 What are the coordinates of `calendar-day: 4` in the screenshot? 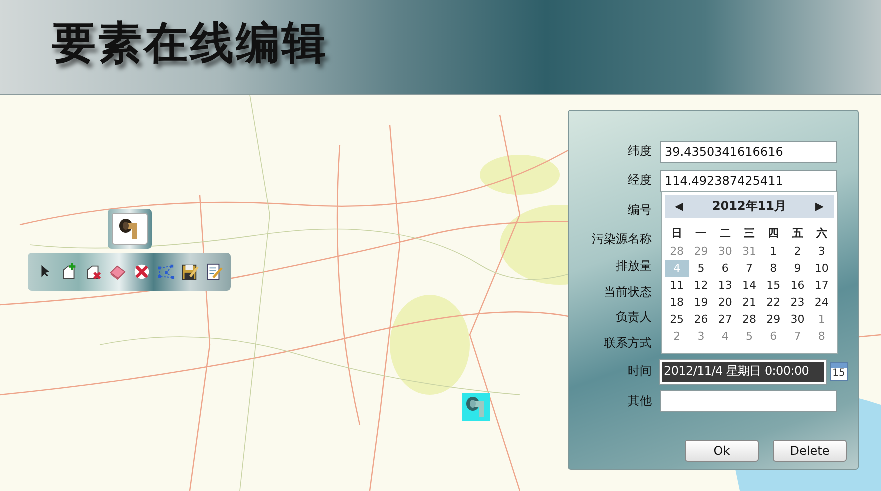 It's located at (725, 336).